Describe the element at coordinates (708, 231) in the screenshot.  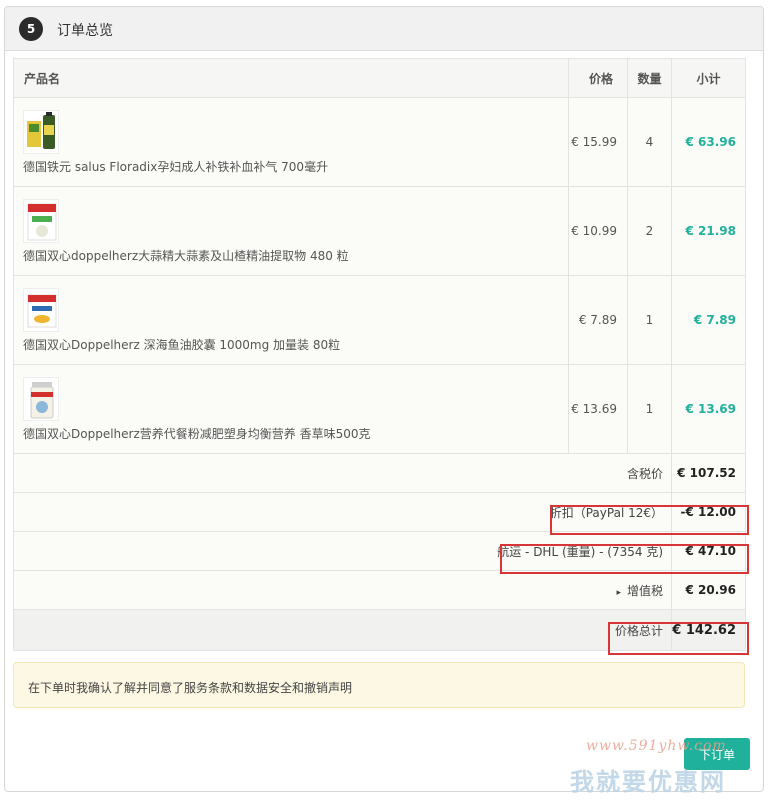
I see `line-subtotal: € 21.98` at that location.